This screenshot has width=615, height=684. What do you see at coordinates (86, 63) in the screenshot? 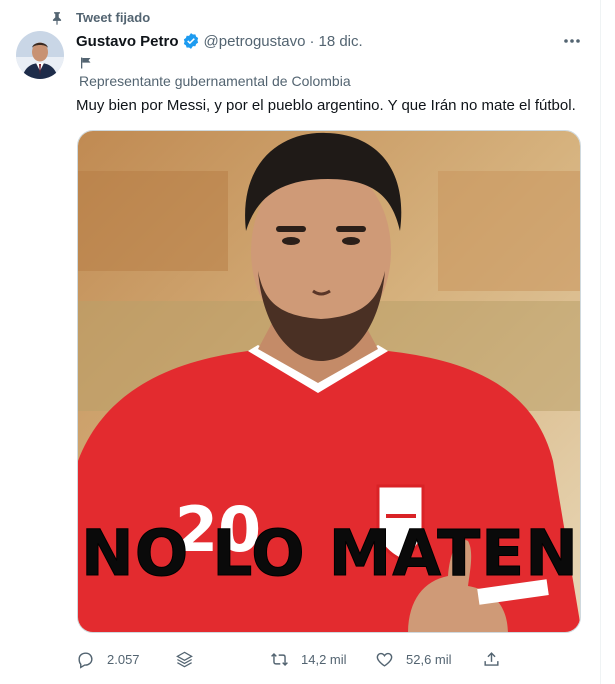
I see `flag-icon` at bounding box center [86, 63].